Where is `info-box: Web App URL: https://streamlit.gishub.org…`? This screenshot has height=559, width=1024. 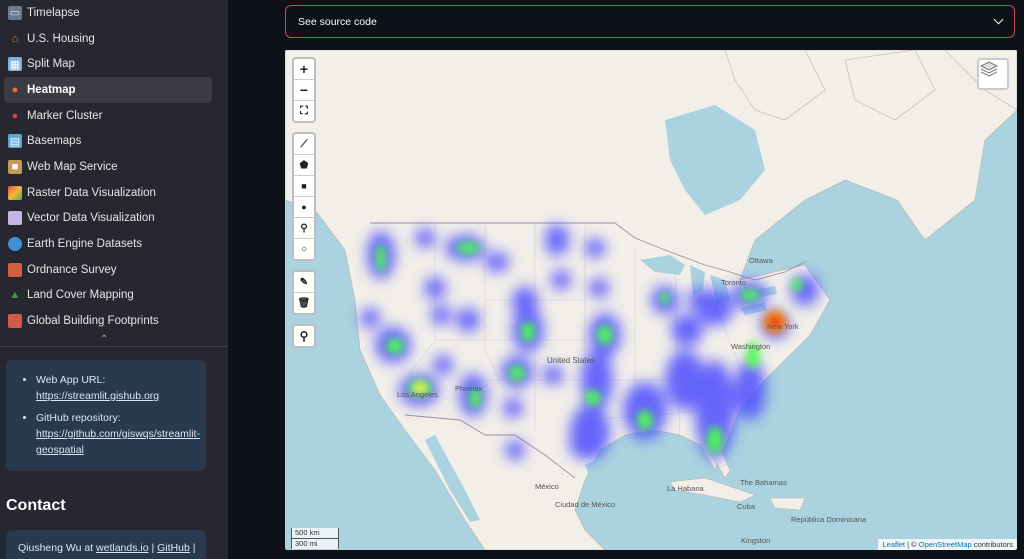
info-box: Web App URL: https://streamlit.gishub.org… is located at coordinates (106, 415).